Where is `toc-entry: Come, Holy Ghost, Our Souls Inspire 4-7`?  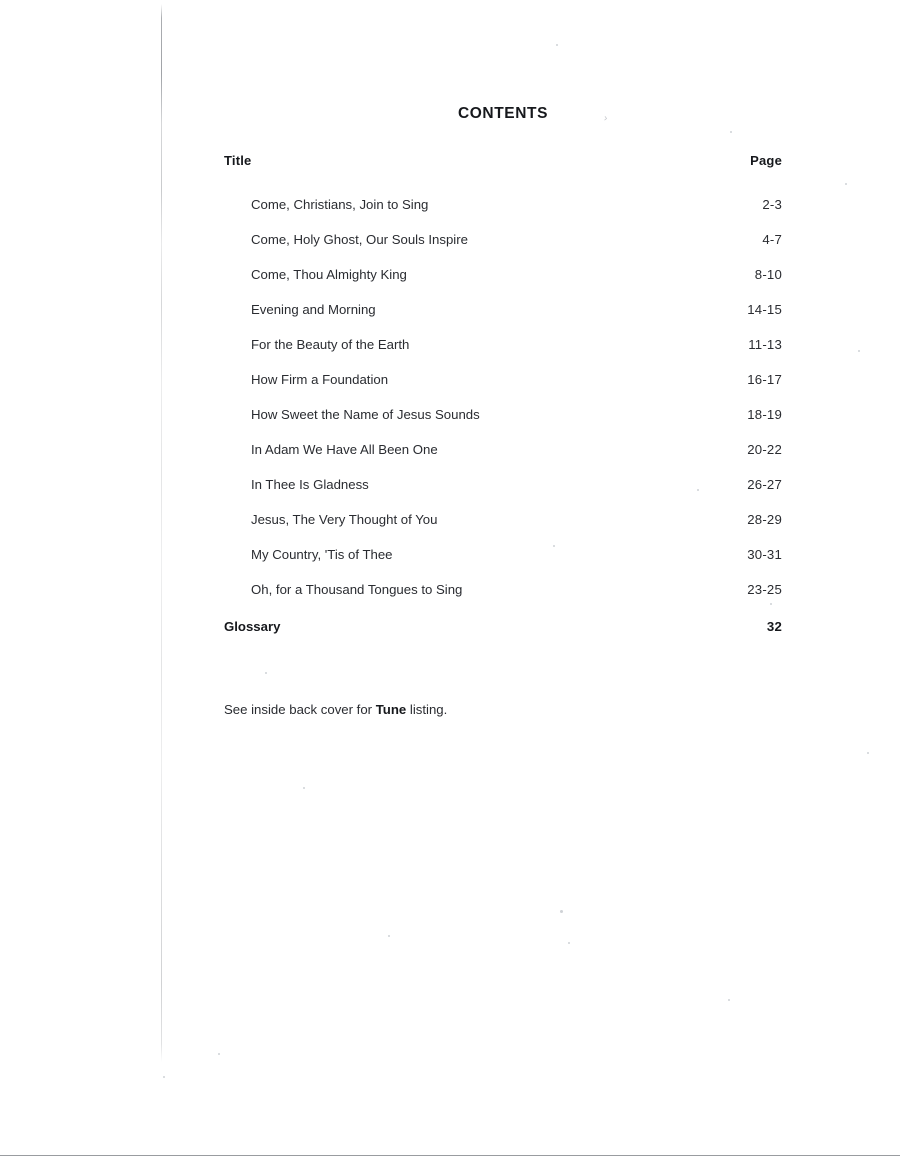
toc-entry: Come, Holy Ghost, Our Souls Inspire 4-7 is located at coordinates (503, 239).